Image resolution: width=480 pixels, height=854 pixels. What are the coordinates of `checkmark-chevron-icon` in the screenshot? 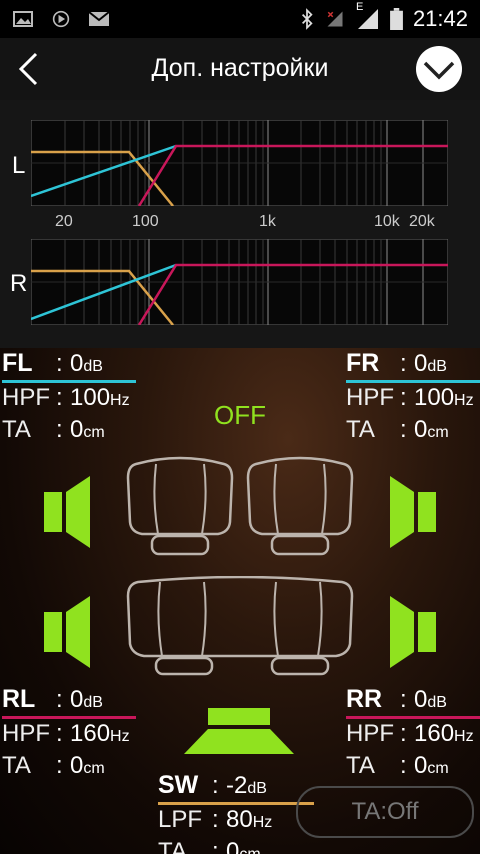 It's located at (439, 70).